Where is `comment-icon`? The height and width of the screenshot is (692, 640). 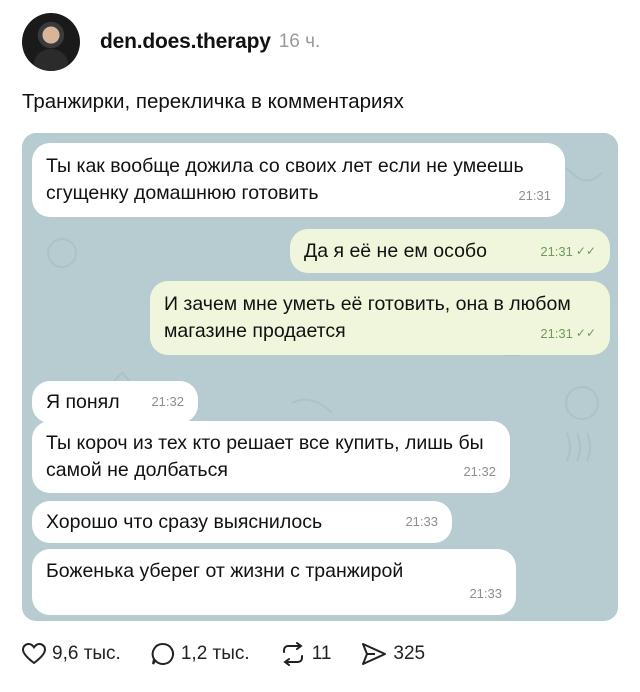 comment-icon is located at coordinates (162, 653).